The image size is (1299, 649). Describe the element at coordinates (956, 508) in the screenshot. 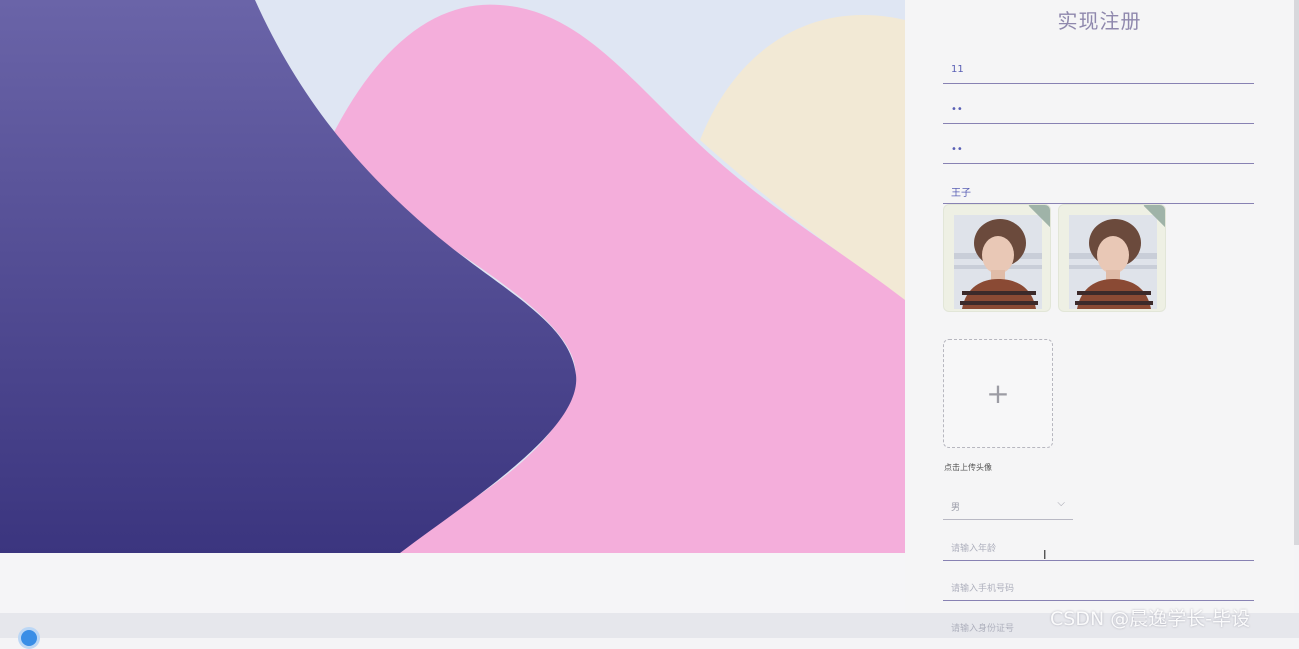

I see `gender-value: 男` at that location.